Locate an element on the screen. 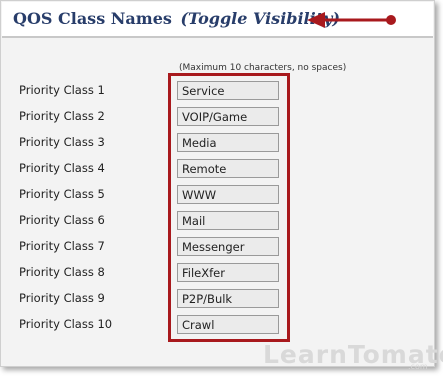 This screenshot has width=443, height=377. priority-class-label: Priority Class 5 is located at coordinates (62, 194).